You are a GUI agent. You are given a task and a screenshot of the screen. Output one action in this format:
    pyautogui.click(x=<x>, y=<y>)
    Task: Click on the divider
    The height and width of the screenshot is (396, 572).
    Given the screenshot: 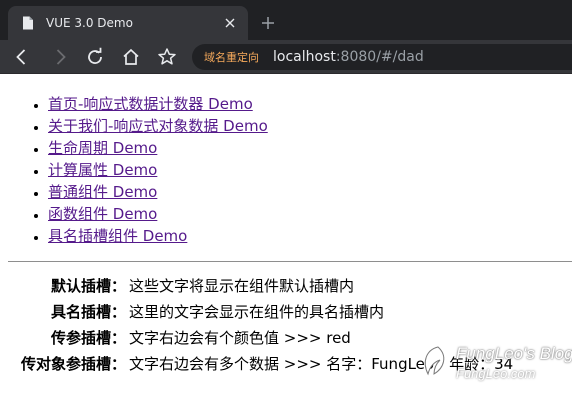 What is the action you would take?
    pyautogui.click(x=290, y=261)
    